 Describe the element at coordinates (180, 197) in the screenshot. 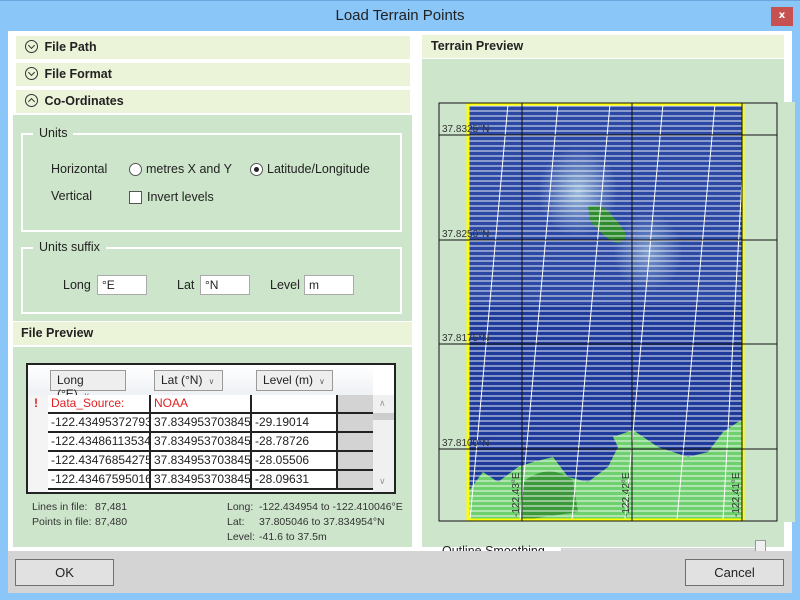

I see `invert-levels-label: Invert levels` at that location.